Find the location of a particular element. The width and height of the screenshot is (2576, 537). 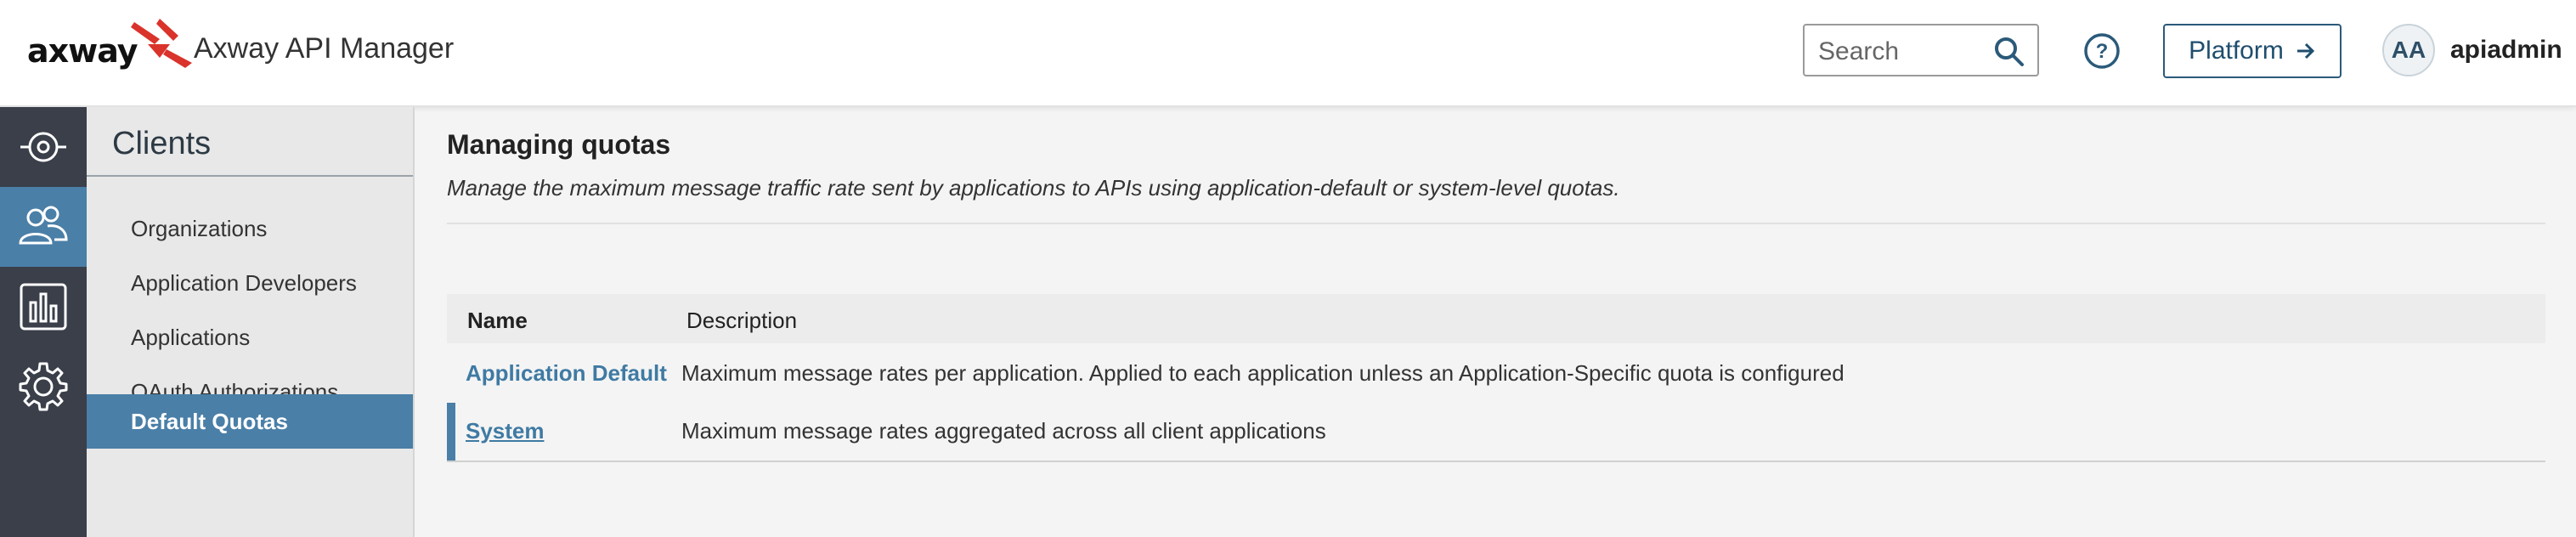

rail-item-analytics is located at coordinates (43, 307).